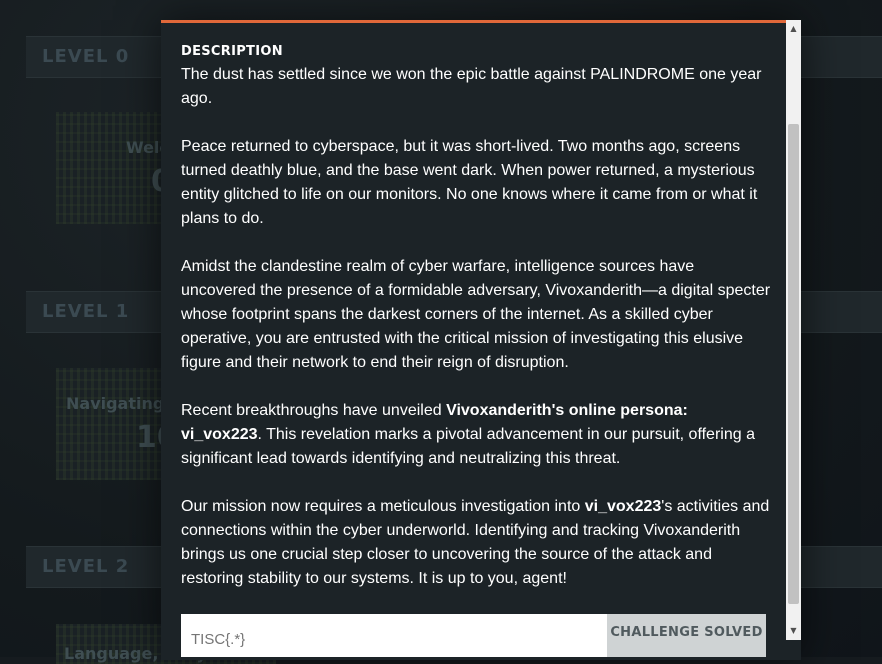 The width and height of the screenshot is (882, 664). I want to click on challenge-solved-button: CHALLENGE SOLVED, so click(686, 635).